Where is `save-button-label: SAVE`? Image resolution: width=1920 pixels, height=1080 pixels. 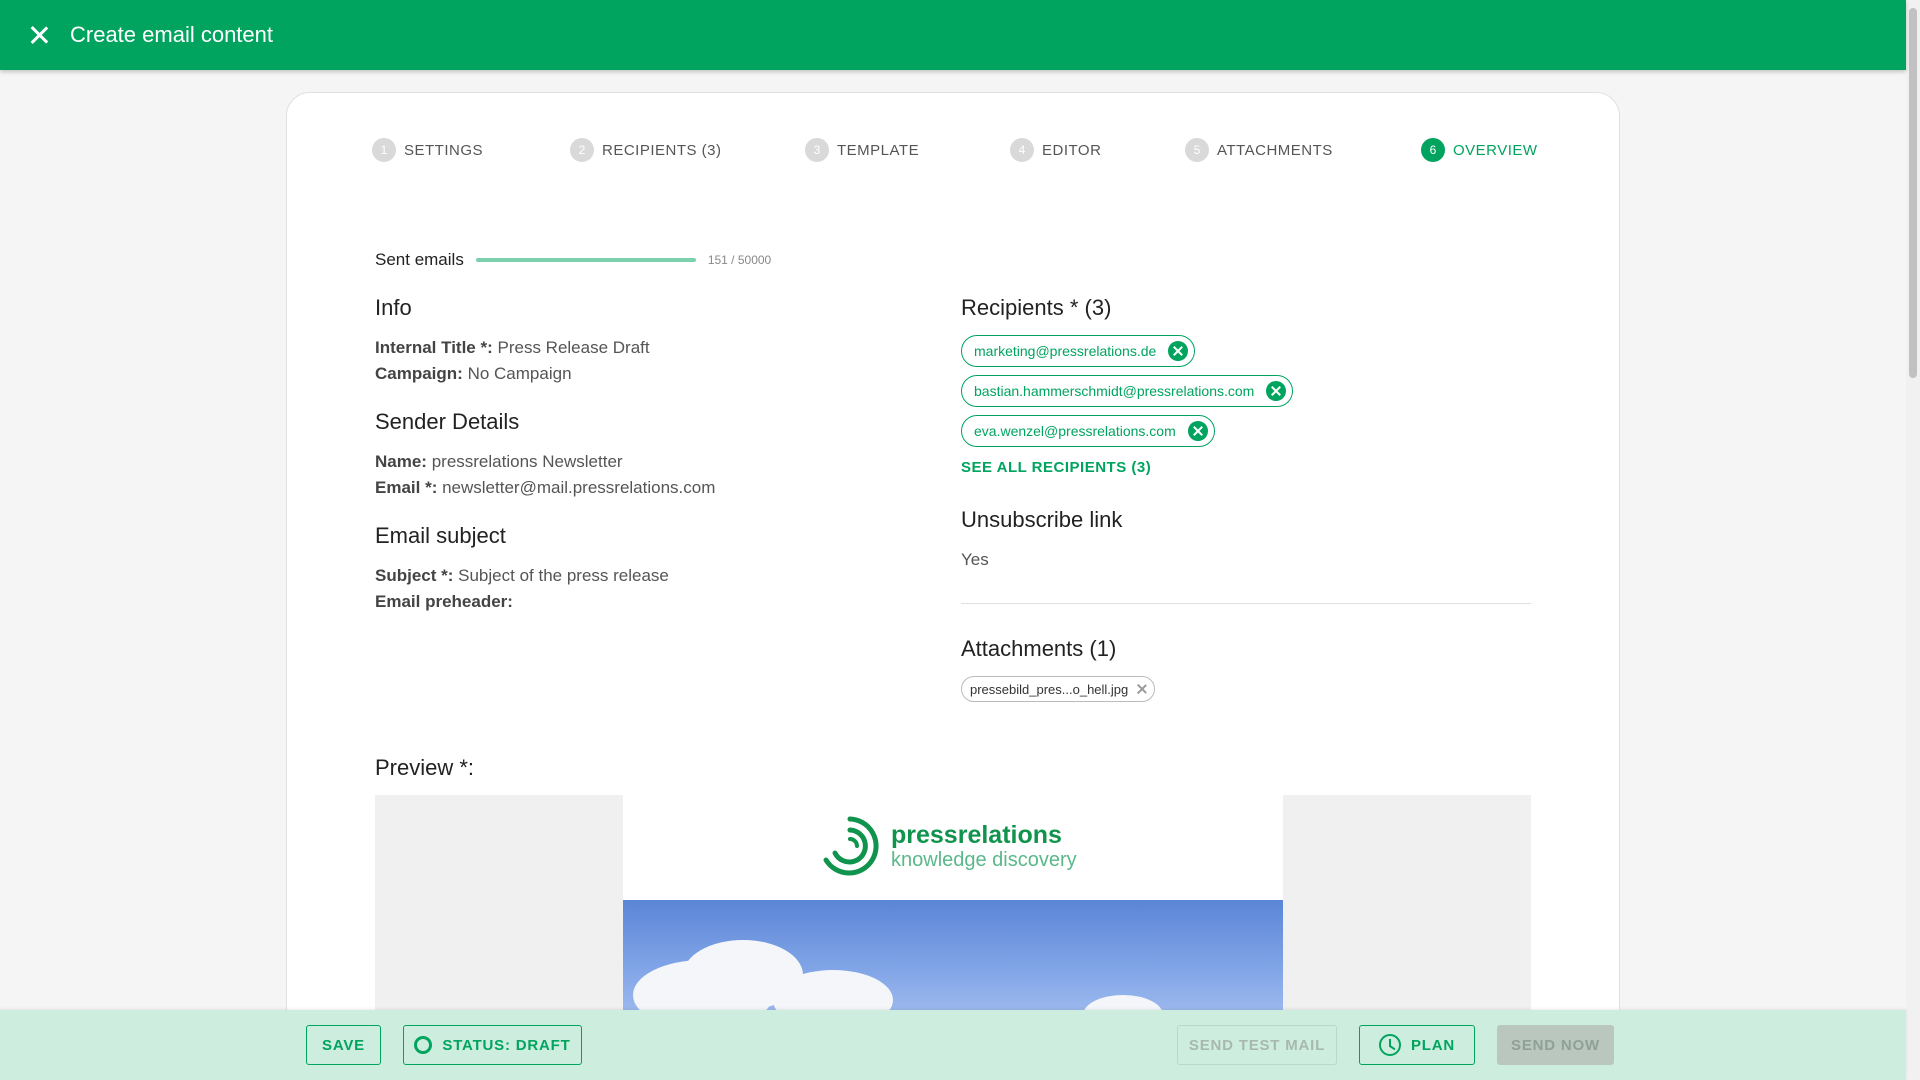 save-button-label: SAVE is located at coordinates (343, 1045).